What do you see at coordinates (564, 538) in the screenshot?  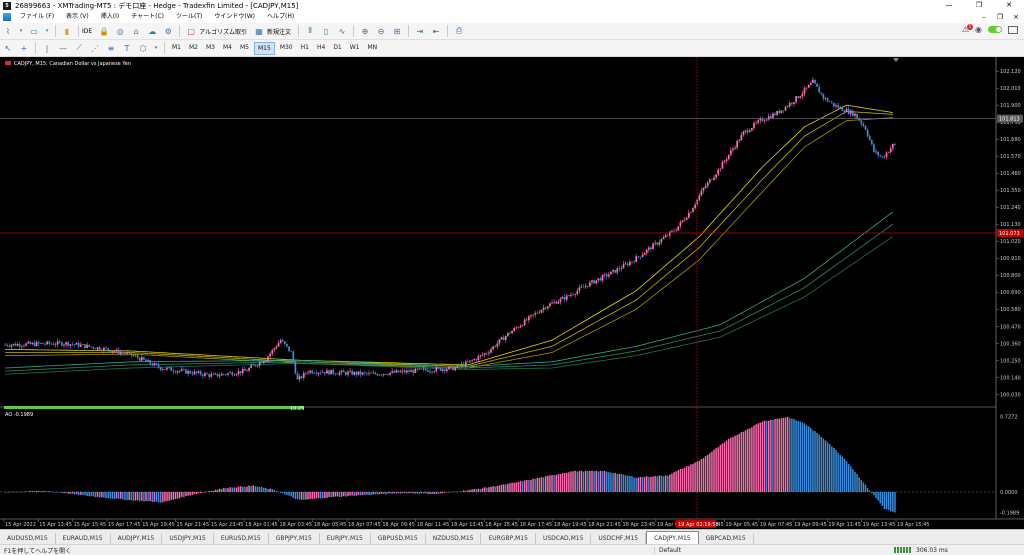 I see `chart-tab: USDCAD,M15` at bounding box center [564, 538].